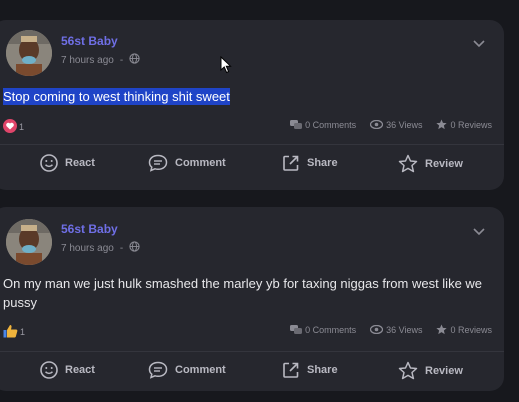 This screenshot has height=402, width=519. I want to click on post-text: Stop coming to west thinking shit sweet, so click(116, 96).